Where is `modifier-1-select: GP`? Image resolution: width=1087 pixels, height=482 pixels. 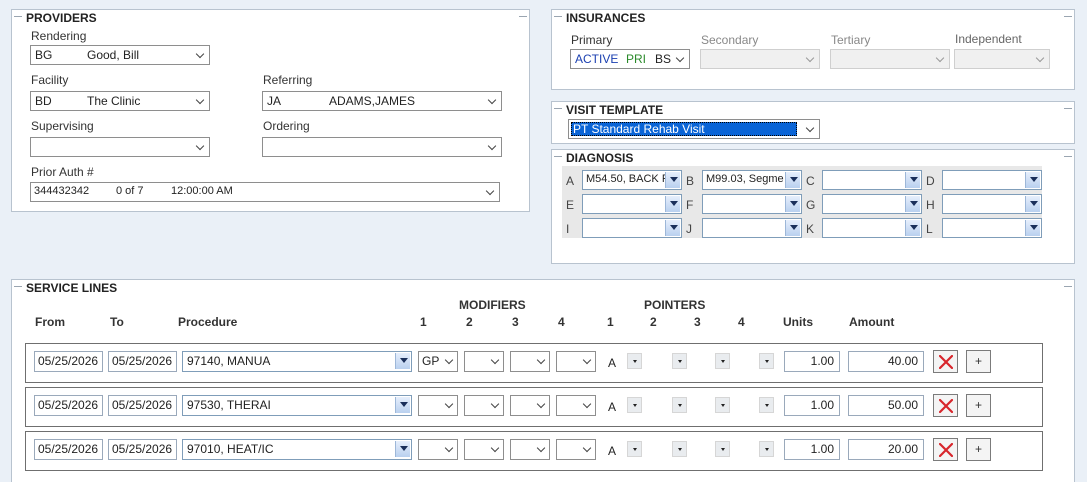 modifier-1-select: GP is located at coordinates (438, 361).